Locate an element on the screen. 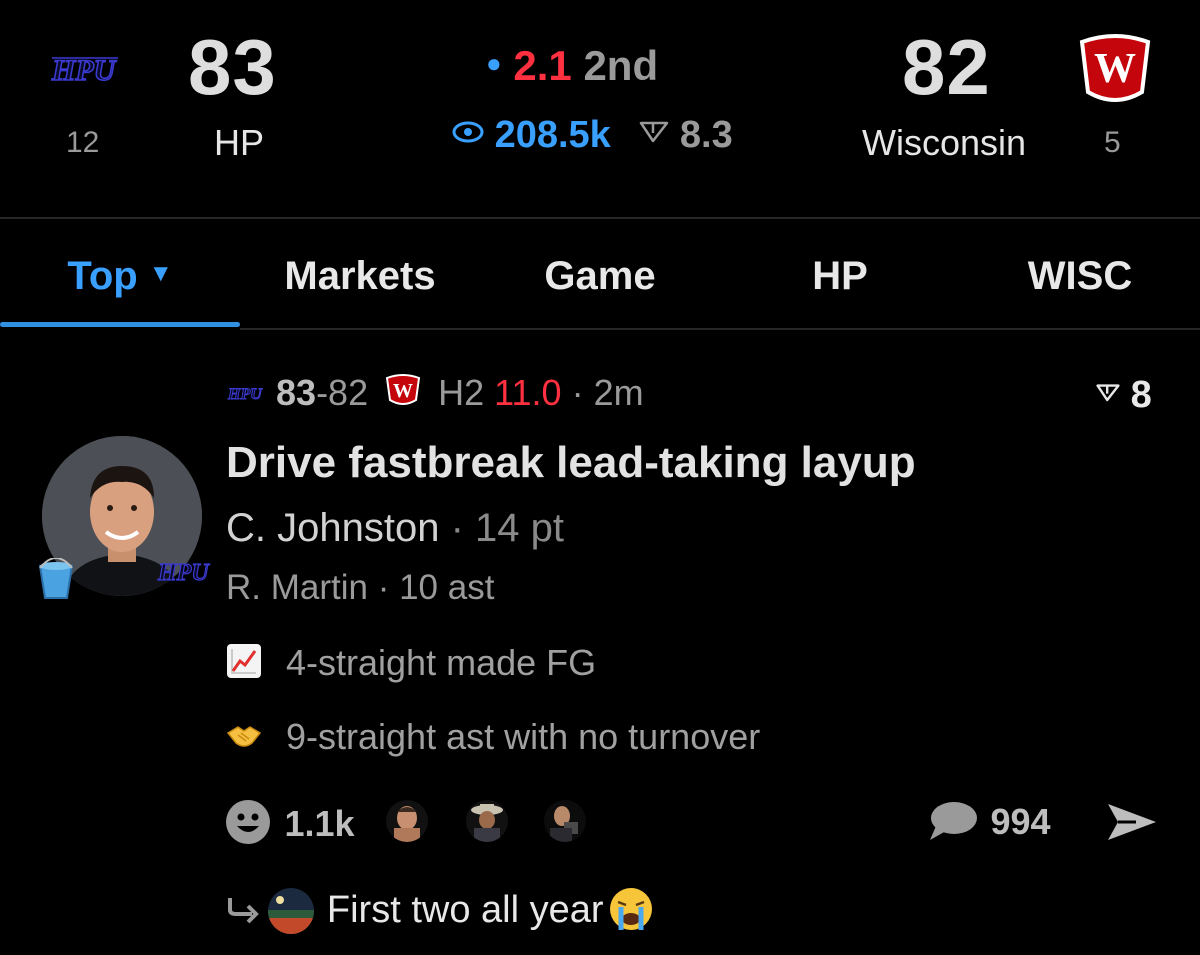  viewer-count: 208.5k is located at coordinates (552, 135).